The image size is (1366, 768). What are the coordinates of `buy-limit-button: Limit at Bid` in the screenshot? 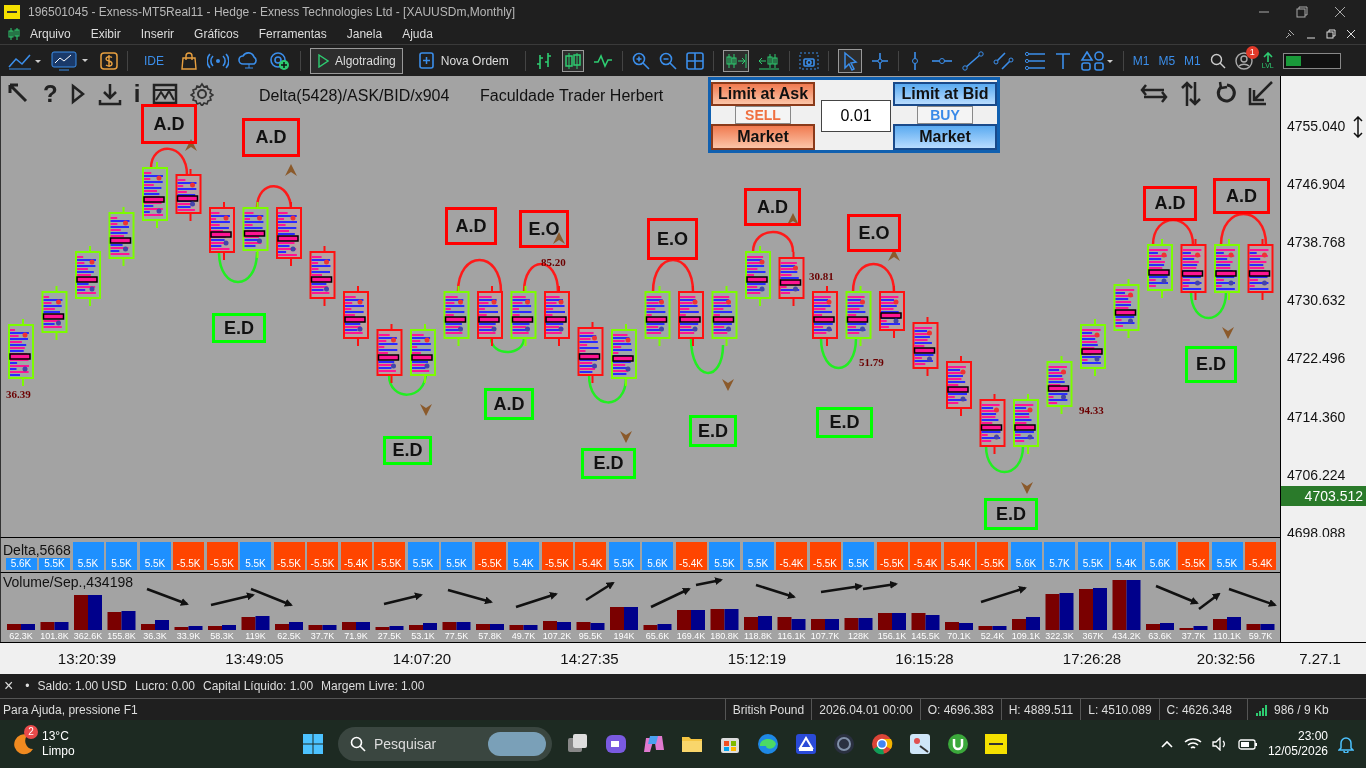 It's located at (945, 94).